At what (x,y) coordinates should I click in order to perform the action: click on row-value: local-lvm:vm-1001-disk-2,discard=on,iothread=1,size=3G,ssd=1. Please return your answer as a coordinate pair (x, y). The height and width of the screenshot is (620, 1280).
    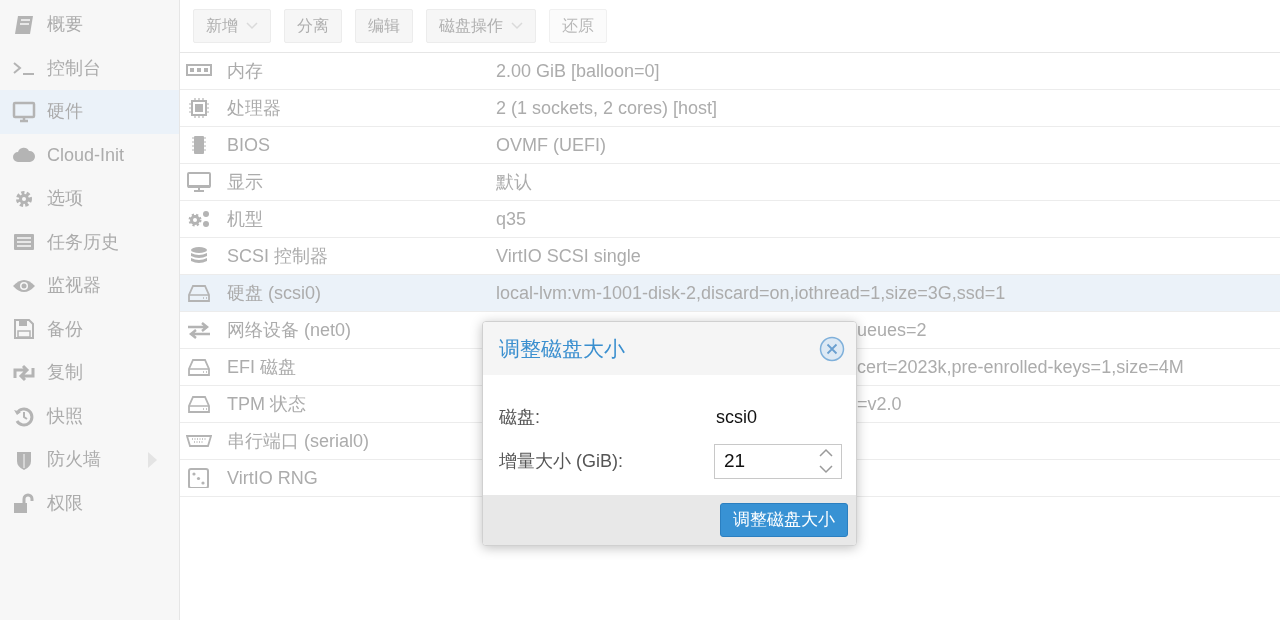
    Looking at the image, I should click on (751, 293).